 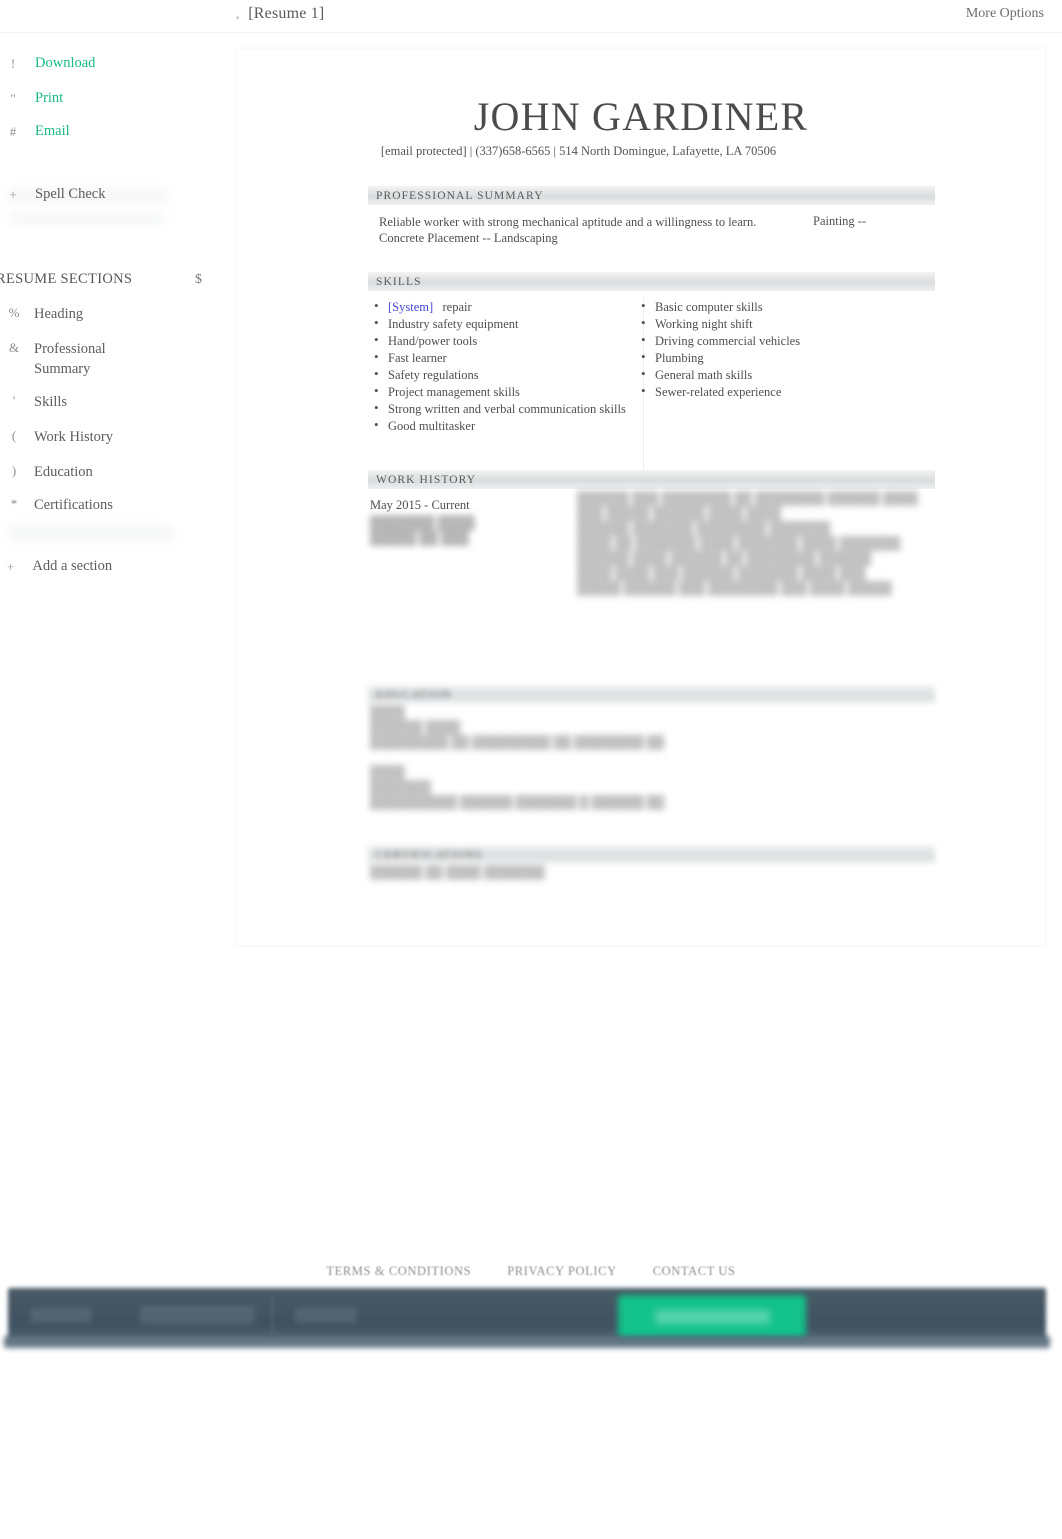 I want to click on footer-link-contact: CONTACT US, so click(x=694, y=1271).